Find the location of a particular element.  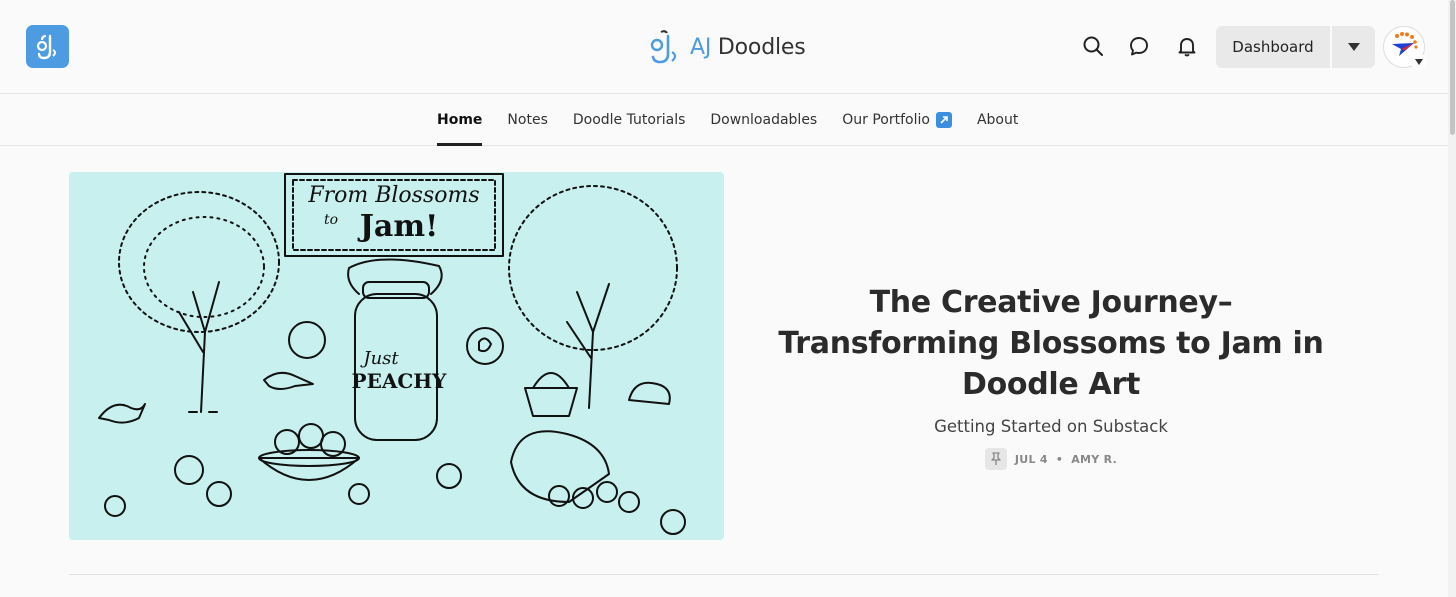

chat-bubble-icon is located at coordinates (1139, 46).